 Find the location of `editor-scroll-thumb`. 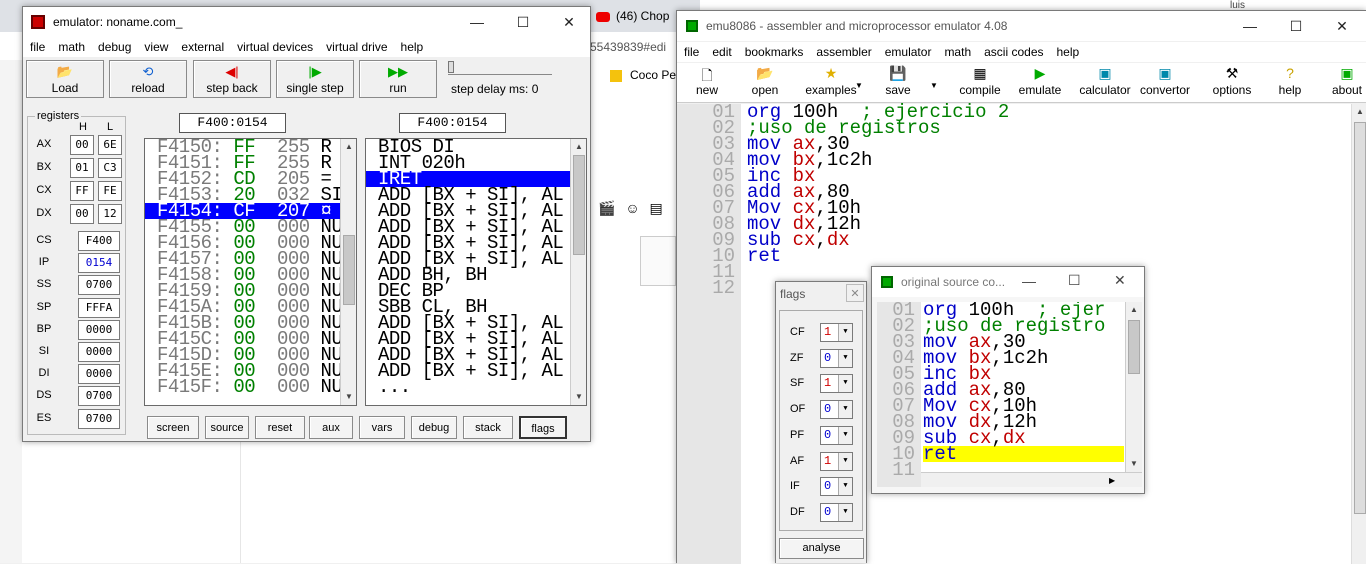

editor-scroll-thumb is located at coordinates (1360, 318).